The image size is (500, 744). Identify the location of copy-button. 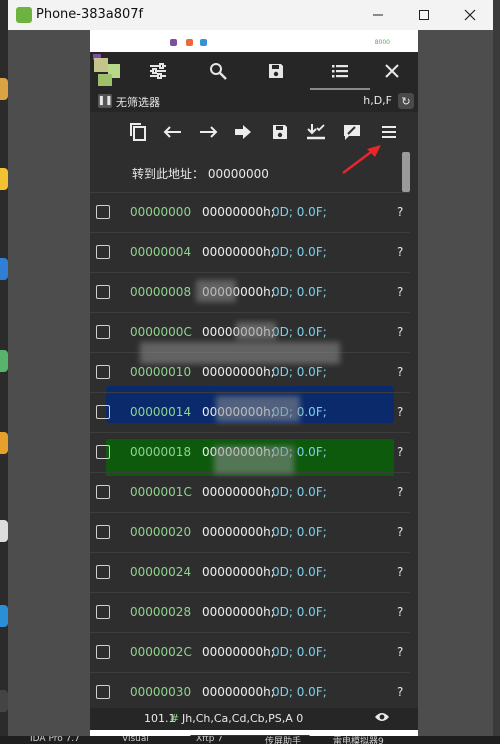
(138, 132).